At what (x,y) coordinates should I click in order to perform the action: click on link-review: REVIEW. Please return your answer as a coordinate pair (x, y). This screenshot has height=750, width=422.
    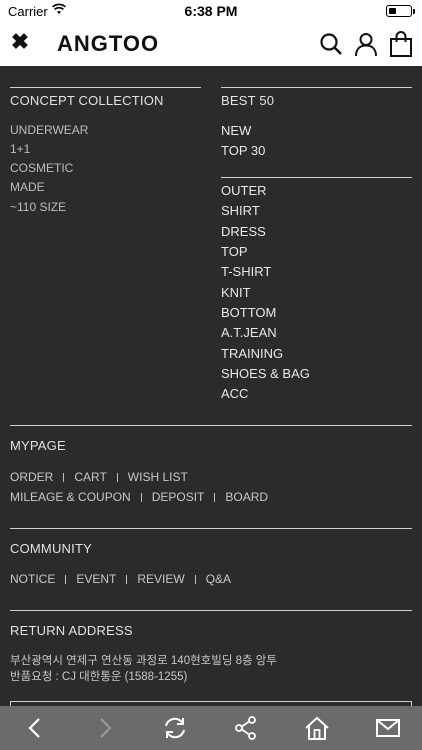
    Looking at the image, I should click on (160, 579).